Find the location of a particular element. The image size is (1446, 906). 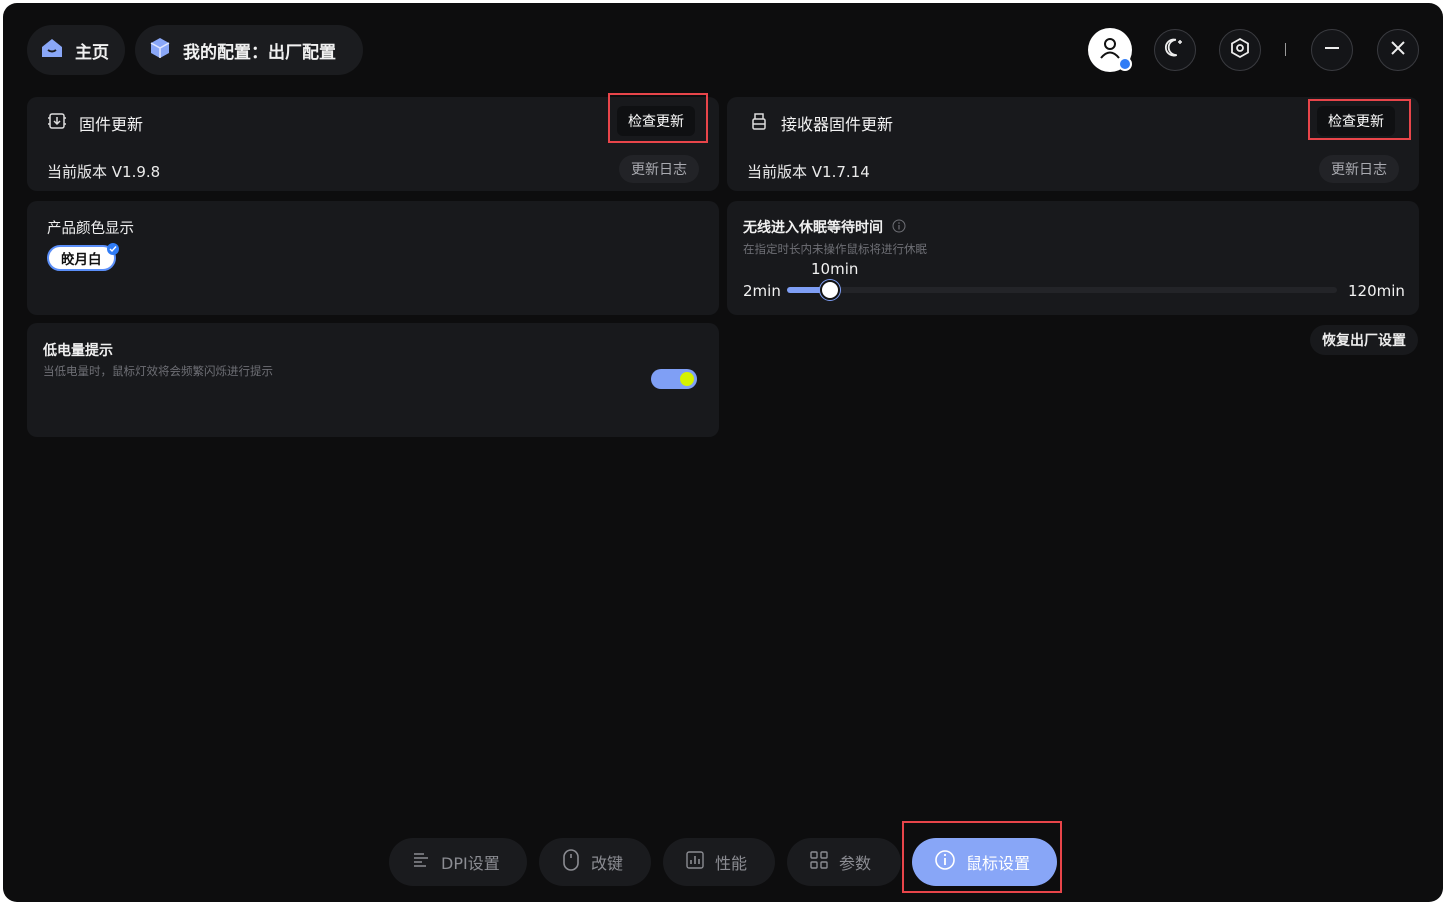

chart-icon is located at coordinates (700, 862).